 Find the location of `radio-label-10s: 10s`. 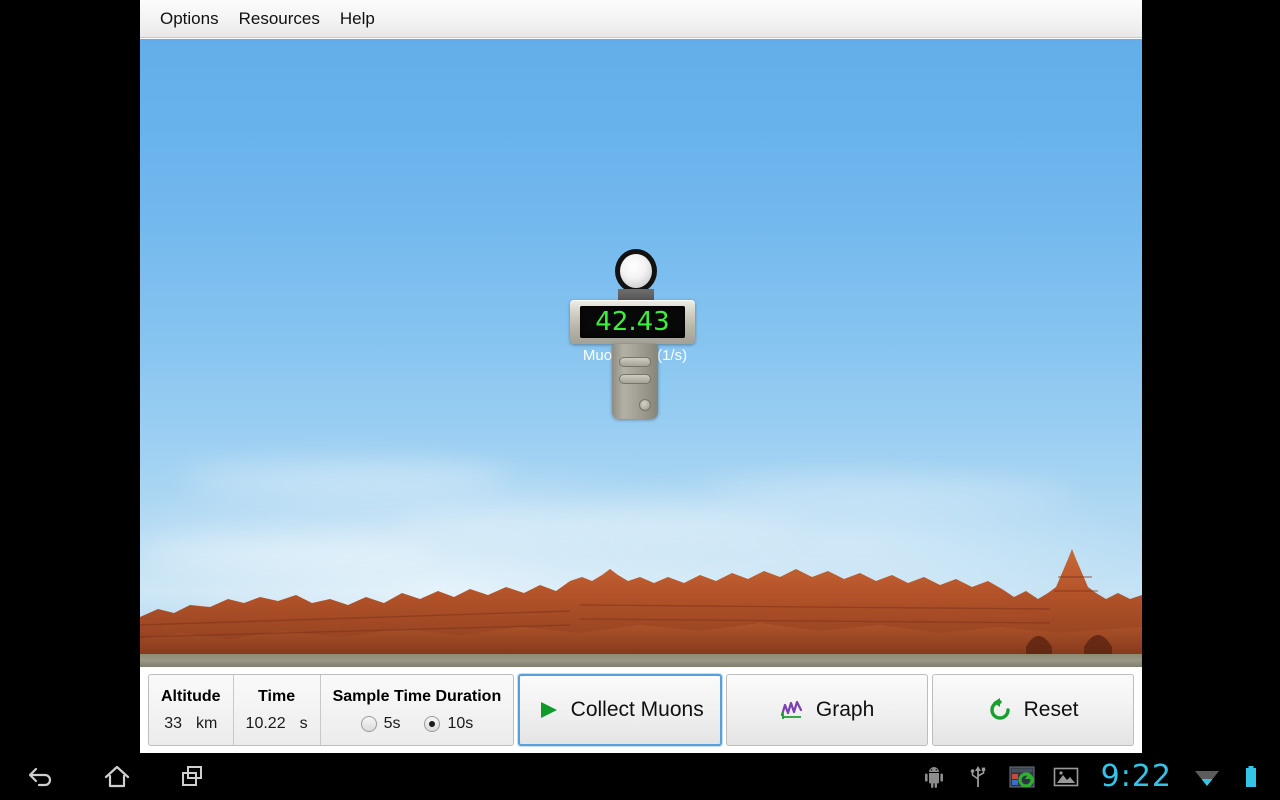

radio-label-10s: 10s is located at coordinates (460, 723).